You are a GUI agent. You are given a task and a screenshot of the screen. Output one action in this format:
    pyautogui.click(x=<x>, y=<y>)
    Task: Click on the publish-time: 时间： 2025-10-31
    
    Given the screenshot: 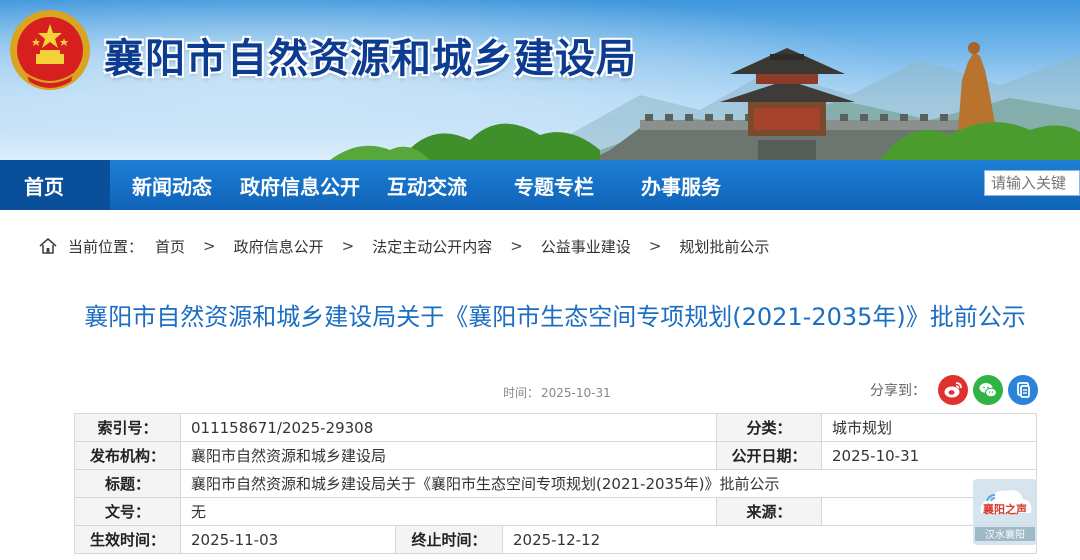 What is the action you would take?
    pyautogui.click(x=557, y=392)
    